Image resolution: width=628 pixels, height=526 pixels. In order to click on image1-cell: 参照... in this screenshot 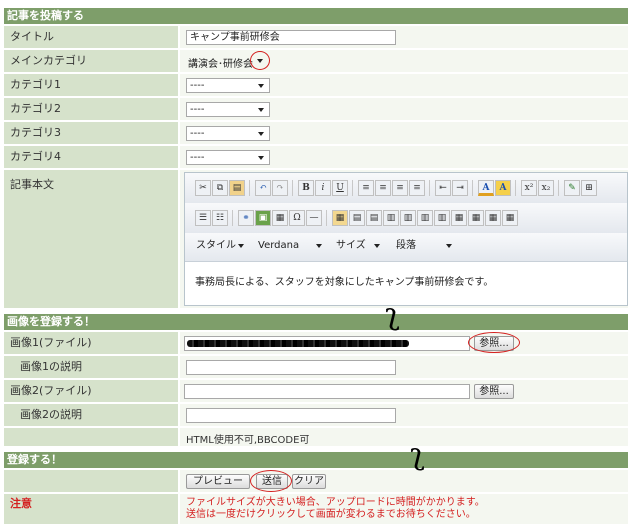, I will do `click(404, 343)`.